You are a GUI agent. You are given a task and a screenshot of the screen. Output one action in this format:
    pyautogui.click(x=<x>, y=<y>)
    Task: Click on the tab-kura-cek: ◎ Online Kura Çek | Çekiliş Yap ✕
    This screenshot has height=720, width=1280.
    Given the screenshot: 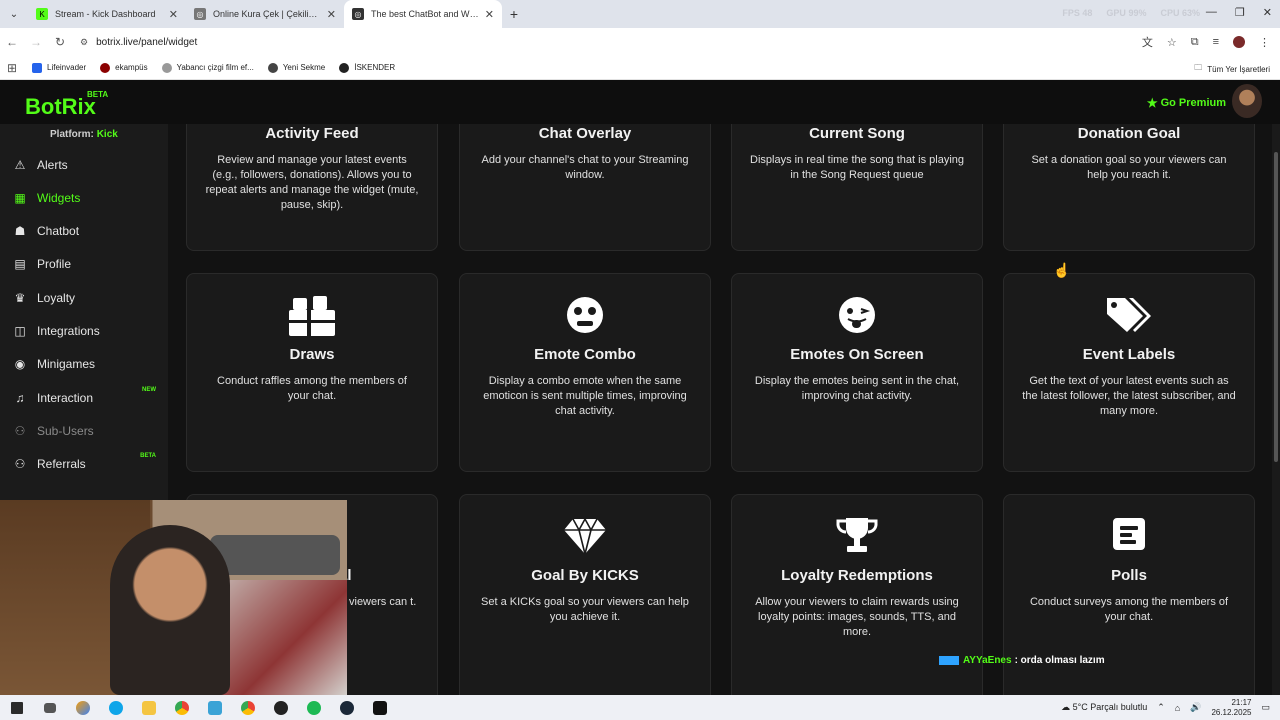 What is the action you would take?
    pyautogui.click(x=265, y=14)
    